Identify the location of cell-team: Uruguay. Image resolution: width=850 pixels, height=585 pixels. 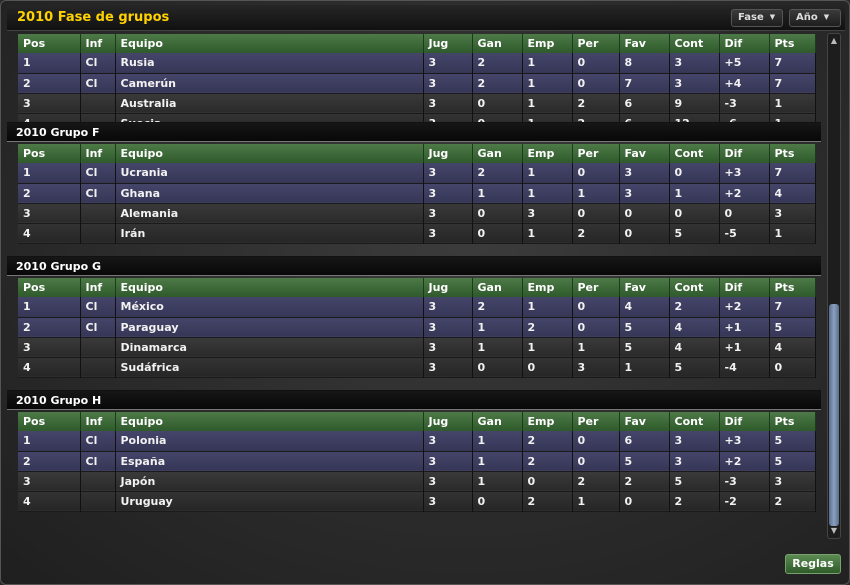
(269, 501).